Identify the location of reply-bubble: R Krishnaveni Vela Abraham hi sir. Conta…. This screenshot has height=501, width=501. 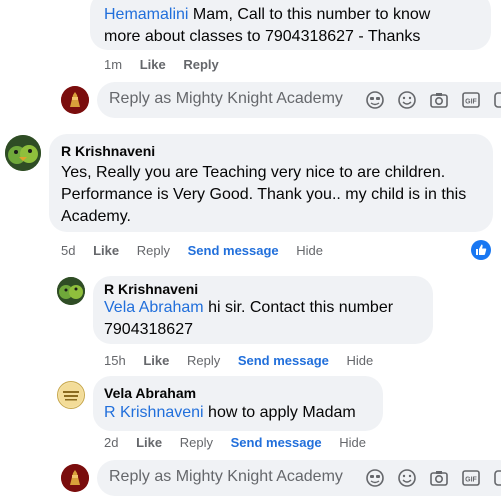
(263, 310).